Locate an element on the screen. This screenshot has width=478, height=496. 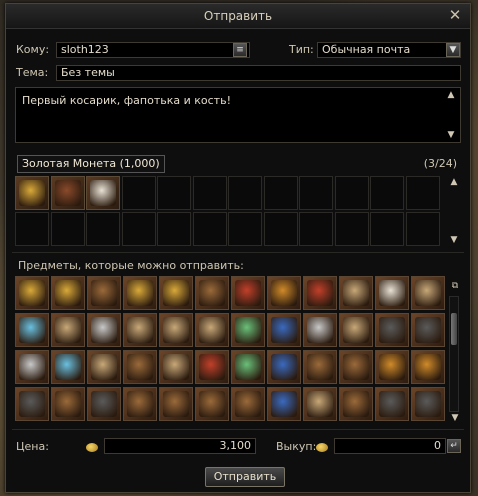
recipient-field: sloth123 is located at coordinates (153, 50).